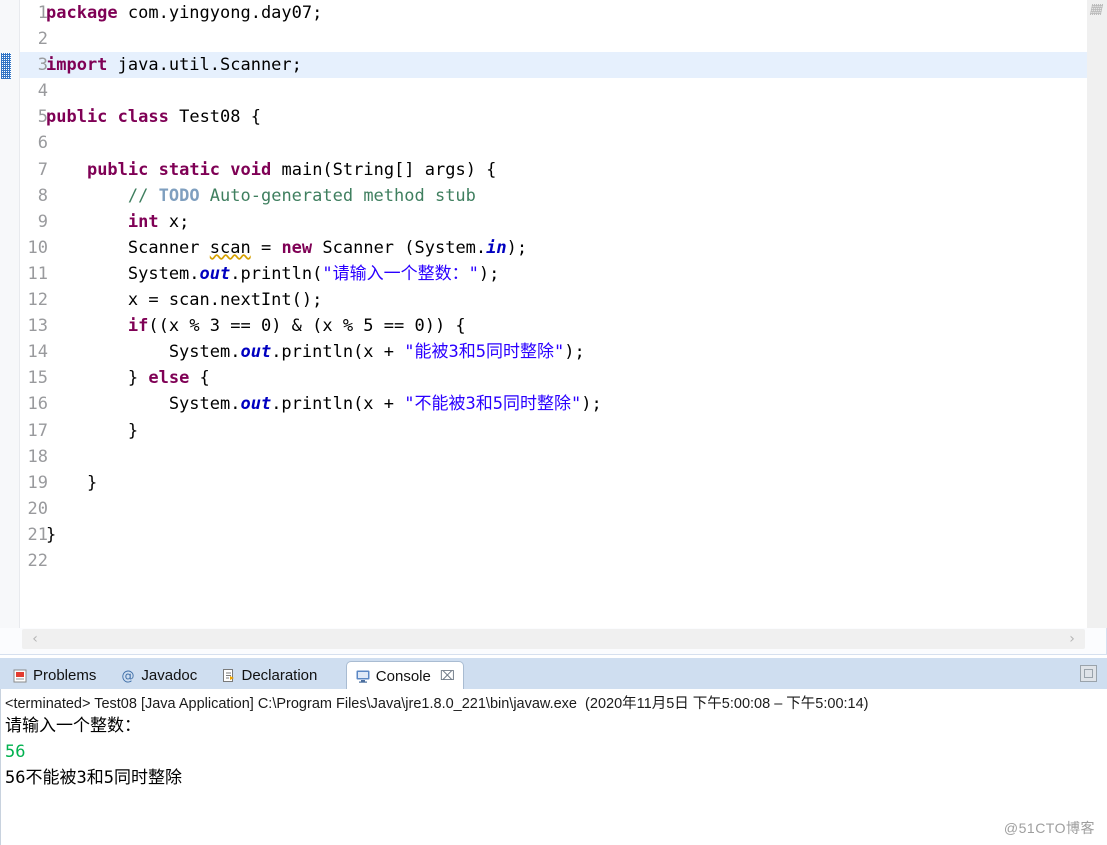 This screenshot has height=845, width=1107. What do you see at coordinates (37, 378) in the screenshot?
I see `line-number: 15` at bounding box center [37, 378].